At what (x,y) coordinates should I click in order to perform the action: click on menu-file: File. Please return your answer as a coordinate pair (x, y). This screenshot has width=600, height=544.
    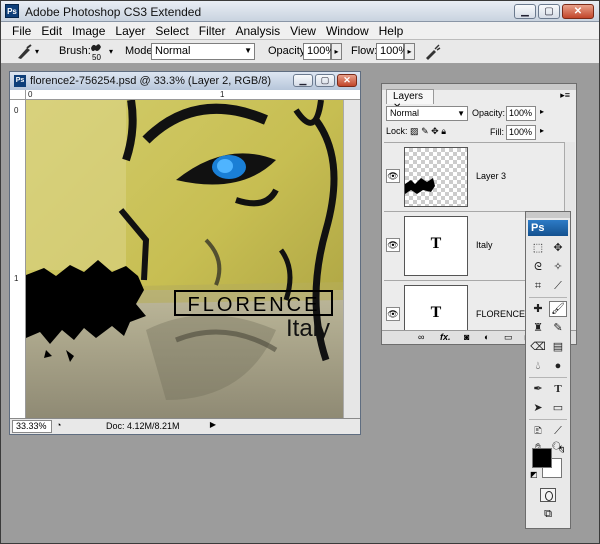
    Looking at the image, I should click on (21, 30).